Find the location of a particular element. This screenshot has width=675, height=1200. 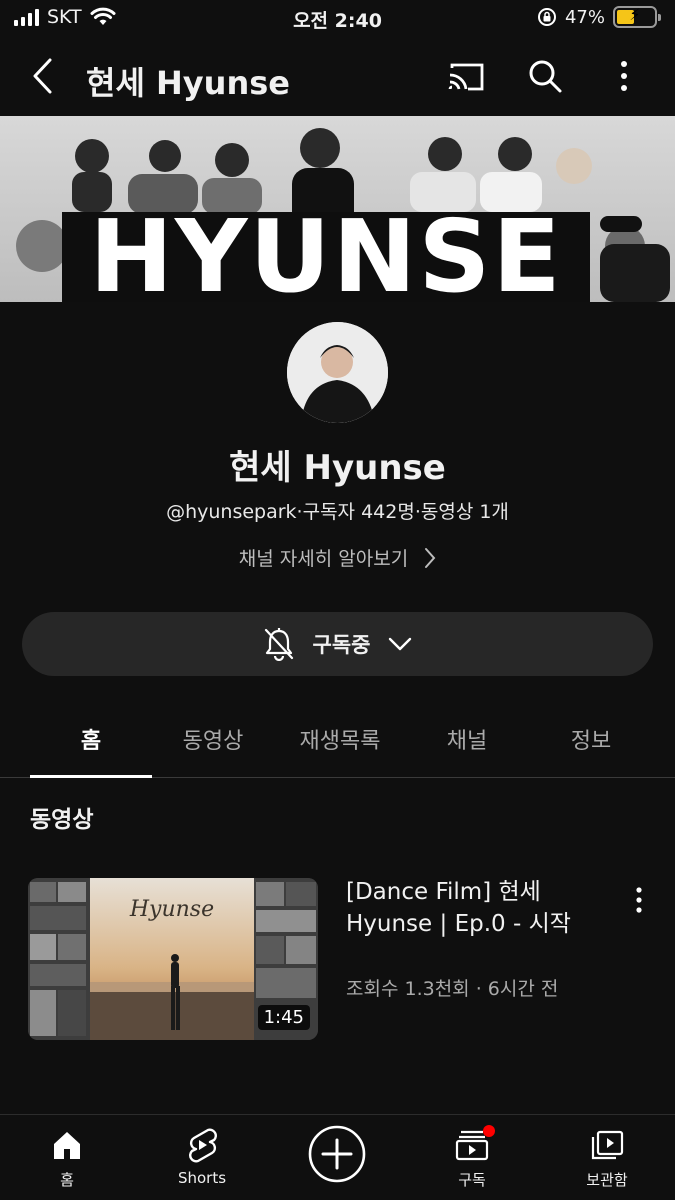

channel-tabs: 홈 동영상 재생목록 채널 정보 is located at coordinates (337, 739).